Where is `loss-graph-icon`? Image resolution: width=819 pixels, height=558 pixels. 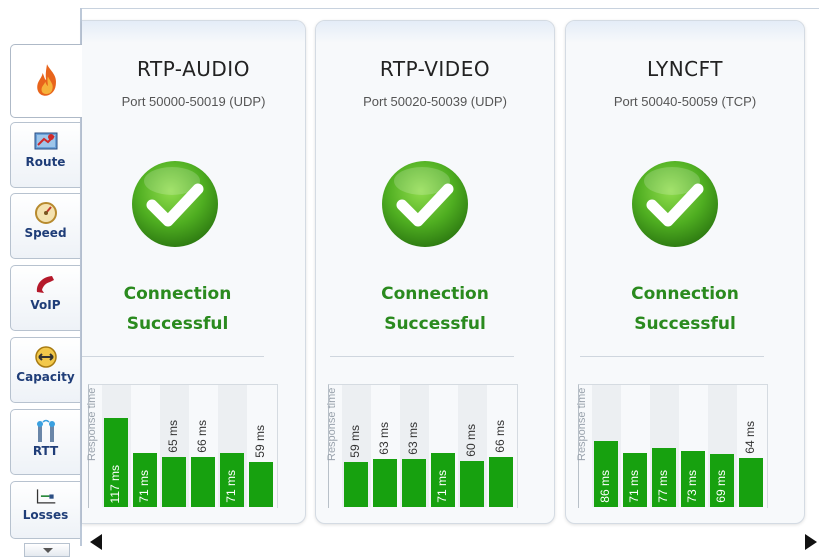
loss-graph-icon is located at coordinates (45, 496).